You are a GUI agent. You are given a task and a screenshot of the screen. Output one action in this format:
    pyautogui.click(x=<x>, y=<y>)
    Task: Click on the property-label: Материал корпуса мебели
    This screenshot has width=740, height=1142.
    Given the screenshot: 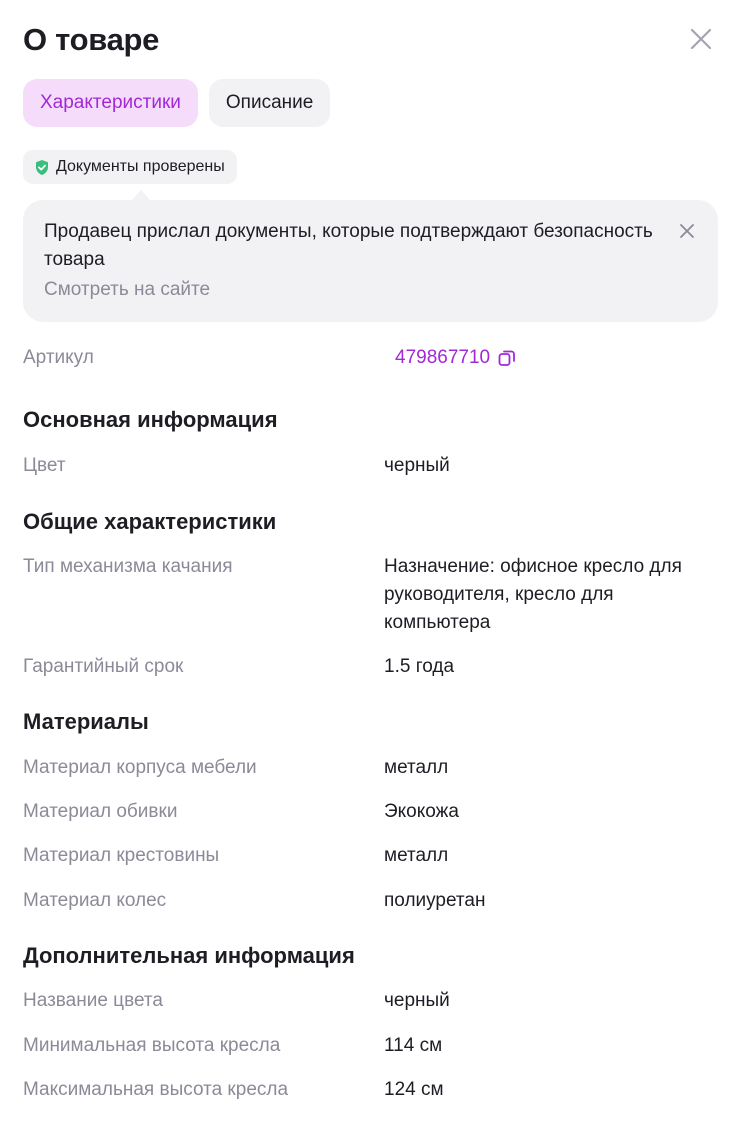 What is the action you would take?
    pyautogui.click(x=140, y=767)
    